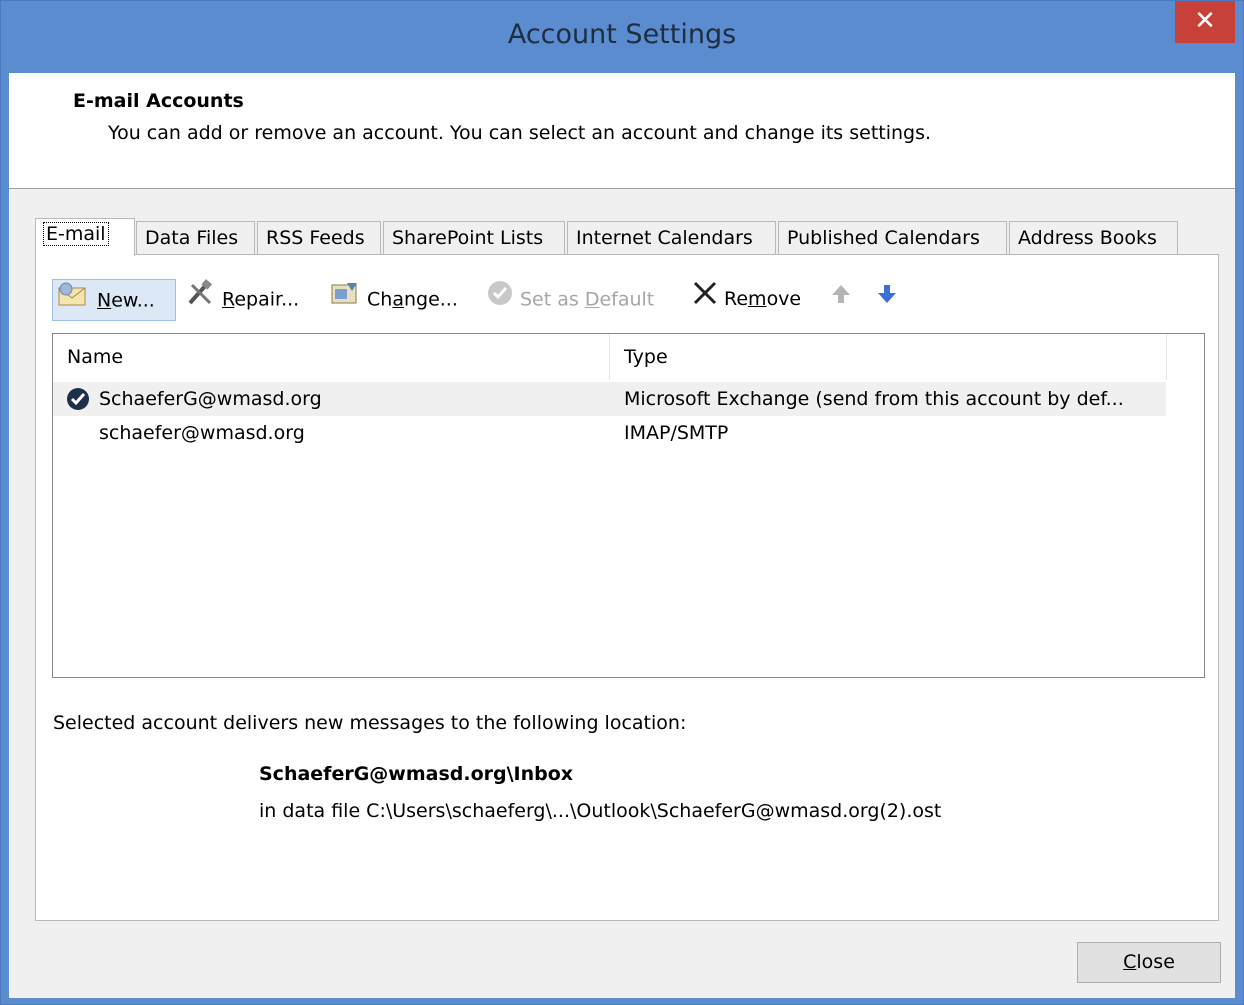 The height and width of the screenshot is (1005, 1244). What do you see at coordinates (568, 300) in the screenshot?
I see `set-as-default-button: Set as Default` at bounding box center [568, 300].